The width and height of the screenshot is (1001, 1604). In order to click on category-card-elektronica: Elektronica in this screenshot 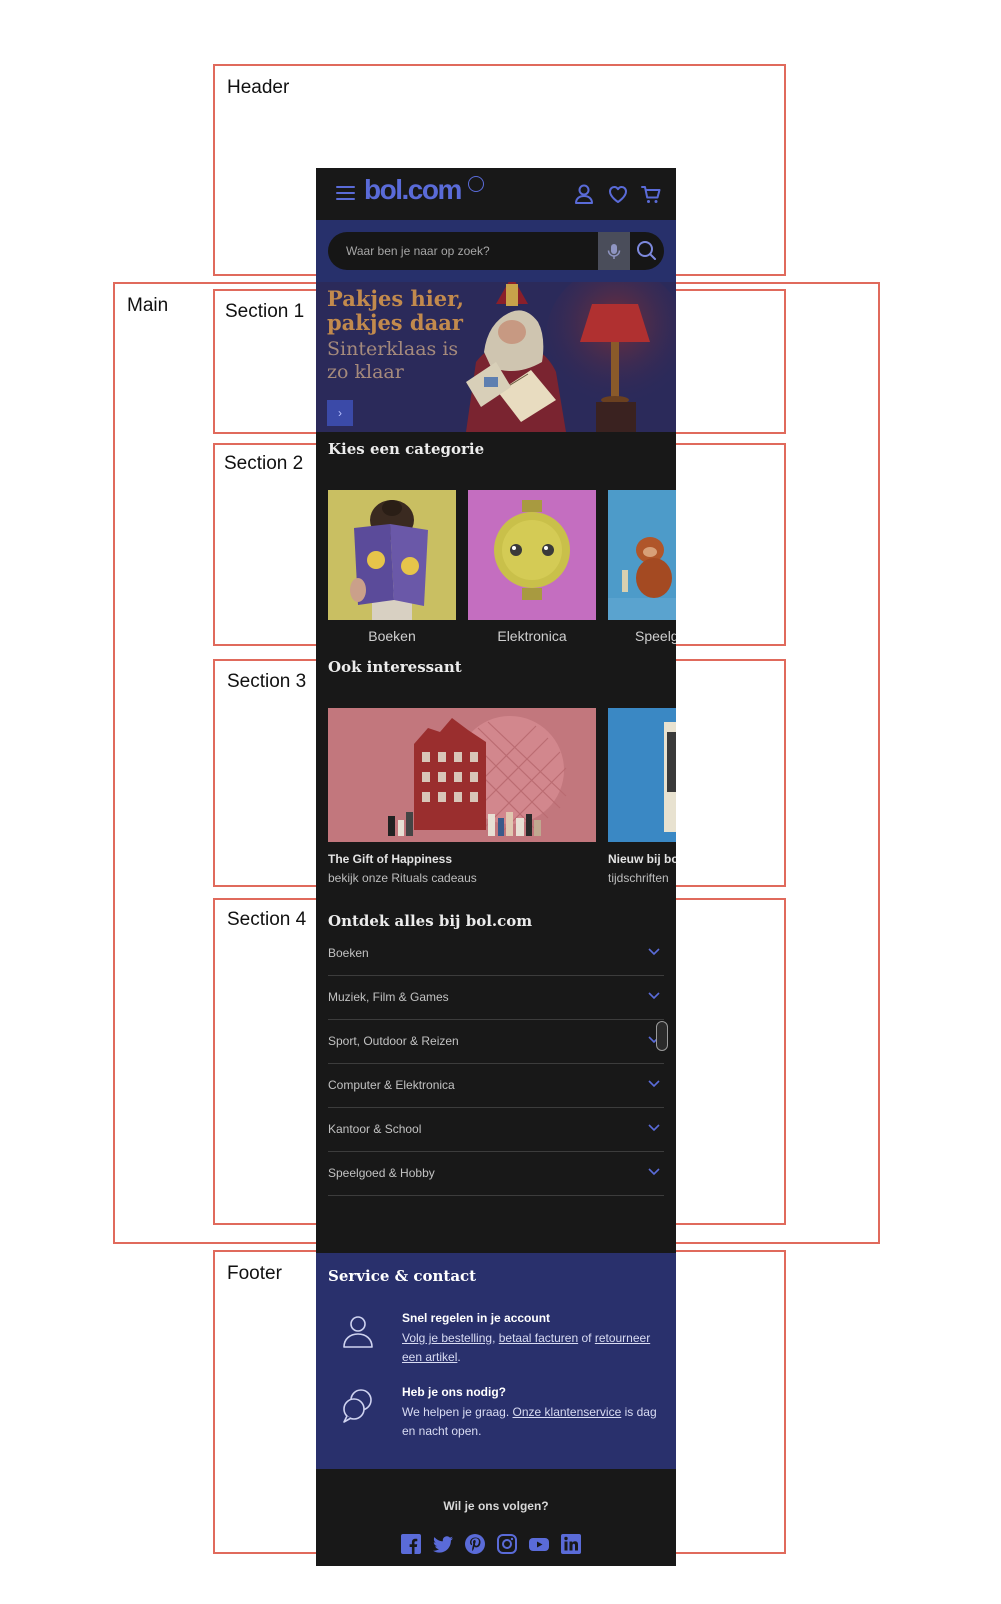, I will do `click(532, 568)`.